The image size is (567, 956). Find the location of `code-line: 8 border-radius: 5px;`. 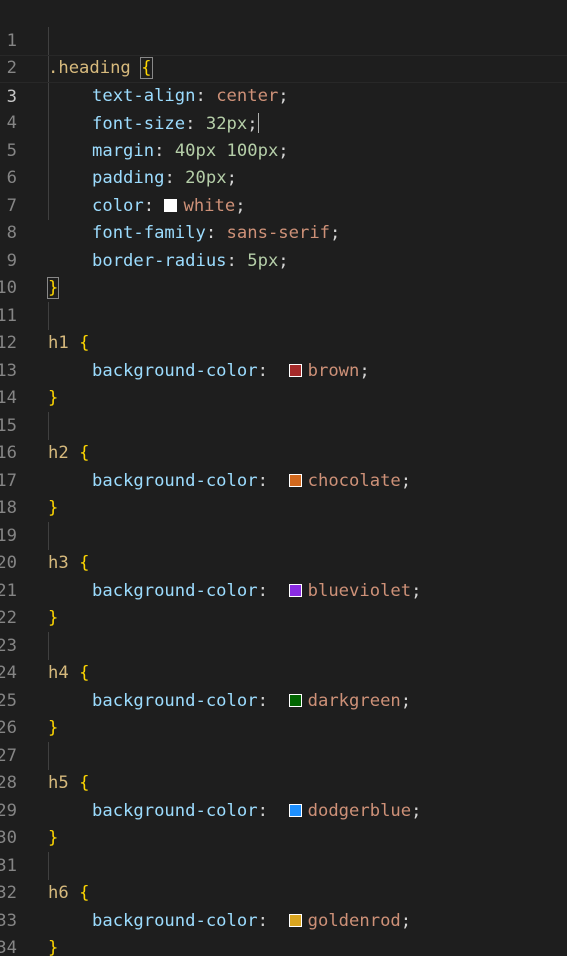

code-line: 8 border-radius: 5px; is located at coordinates (283, 232).